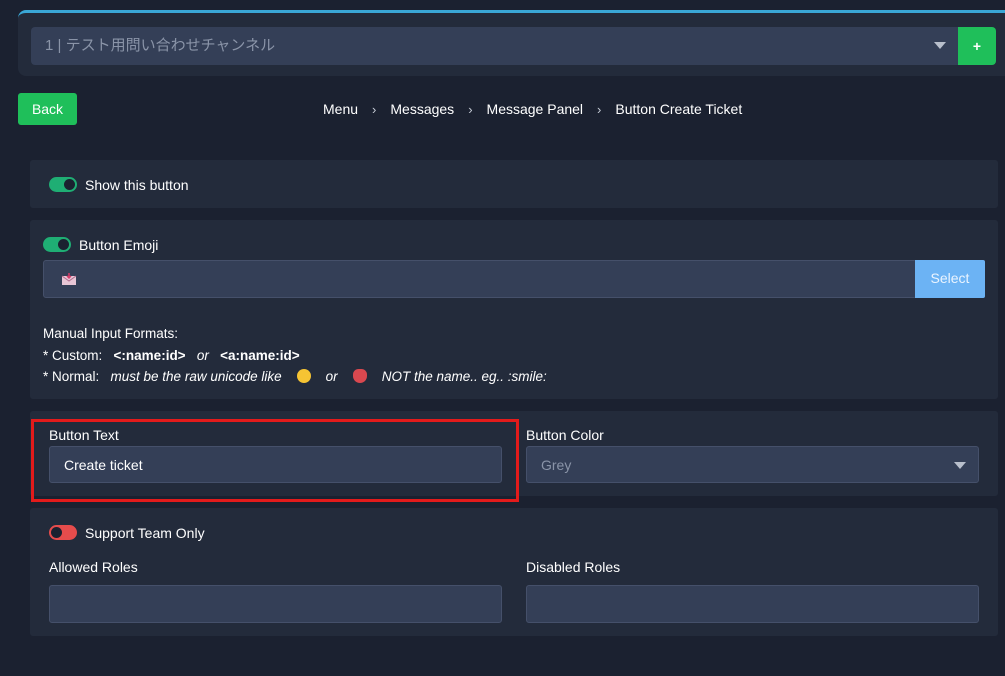 Image resolution: width=1005 pixels, height=676 pixels. Describe the element at coordinates (752, 464) in the screenshot. I see `button-color-select: Grey` at that location.